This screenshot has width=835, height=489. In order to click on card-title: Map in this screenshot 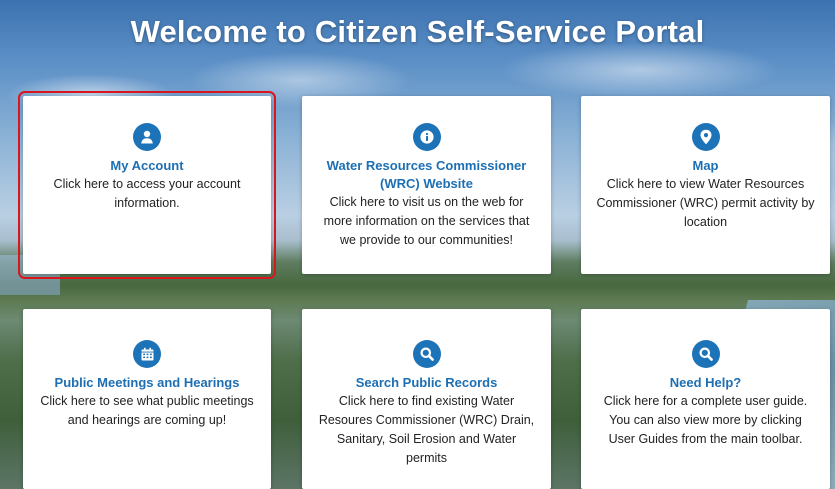, I will do `click(705, 165)`.